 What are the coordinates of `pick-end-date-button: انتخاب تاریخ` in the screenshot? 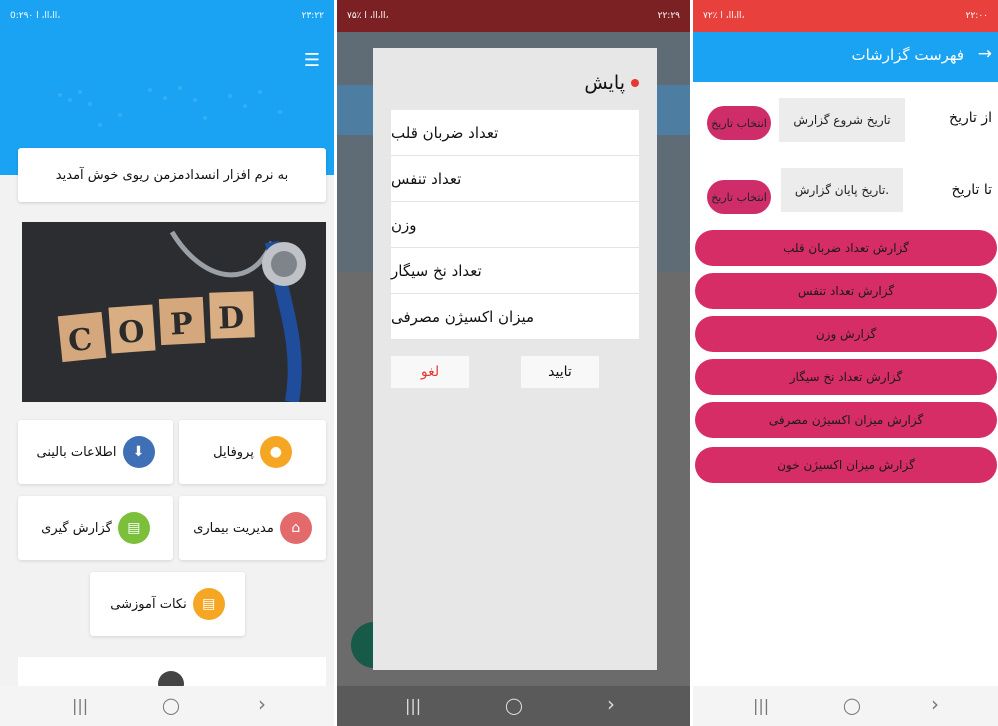 It's located at (739, 197).